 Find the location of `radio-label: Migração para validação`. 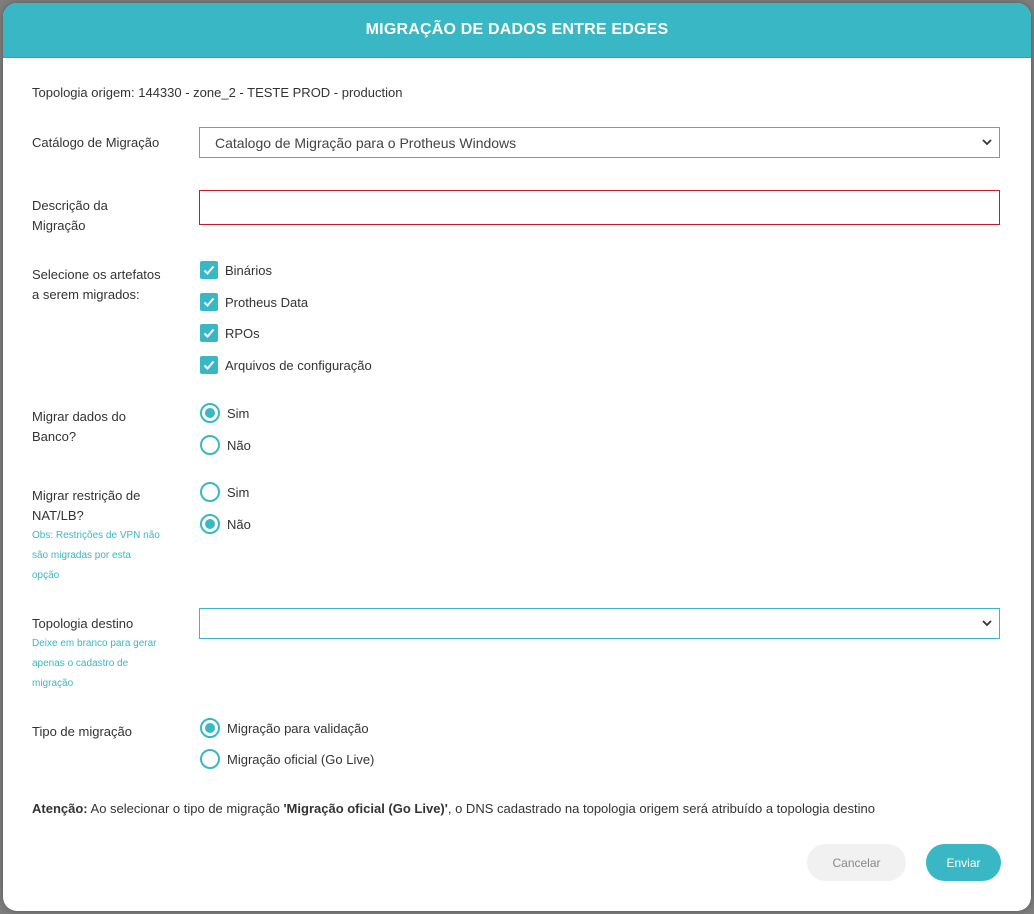

radio-label: Migração para validação is located at coordinates (298, 728).